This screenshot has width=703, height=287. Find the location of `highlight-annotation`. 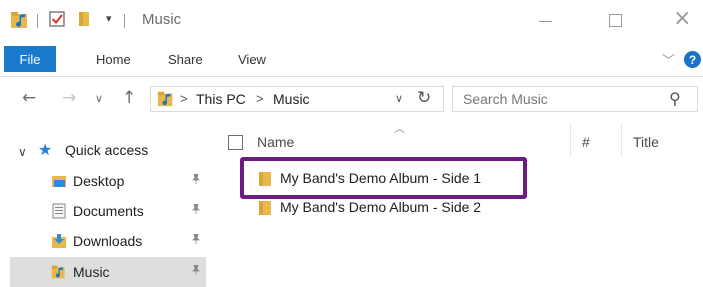

highlight-annotation is located at coordinates (383, 178).